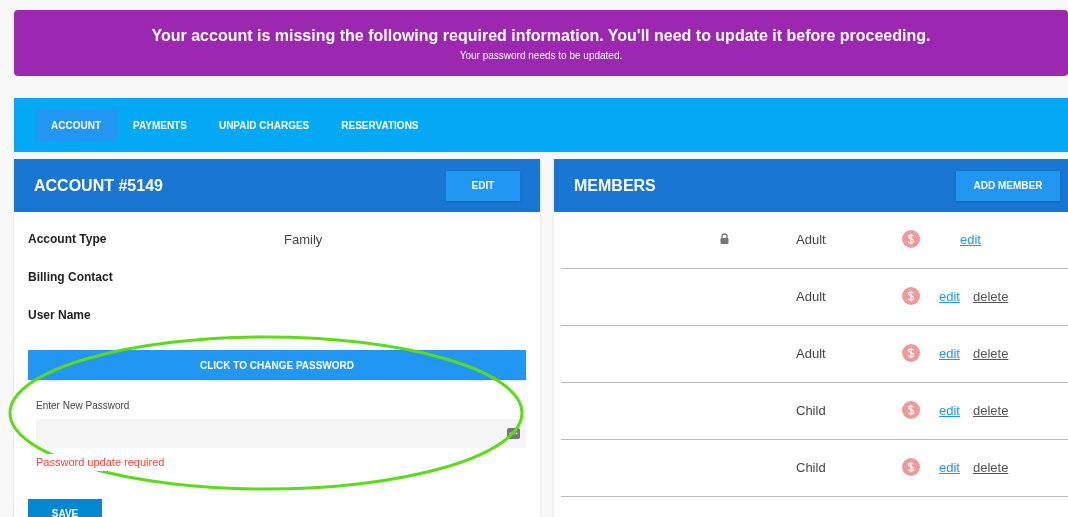 This screenshot has width=1068, height=517. I want to click on edit-button: EDIT, so click(483, 185).